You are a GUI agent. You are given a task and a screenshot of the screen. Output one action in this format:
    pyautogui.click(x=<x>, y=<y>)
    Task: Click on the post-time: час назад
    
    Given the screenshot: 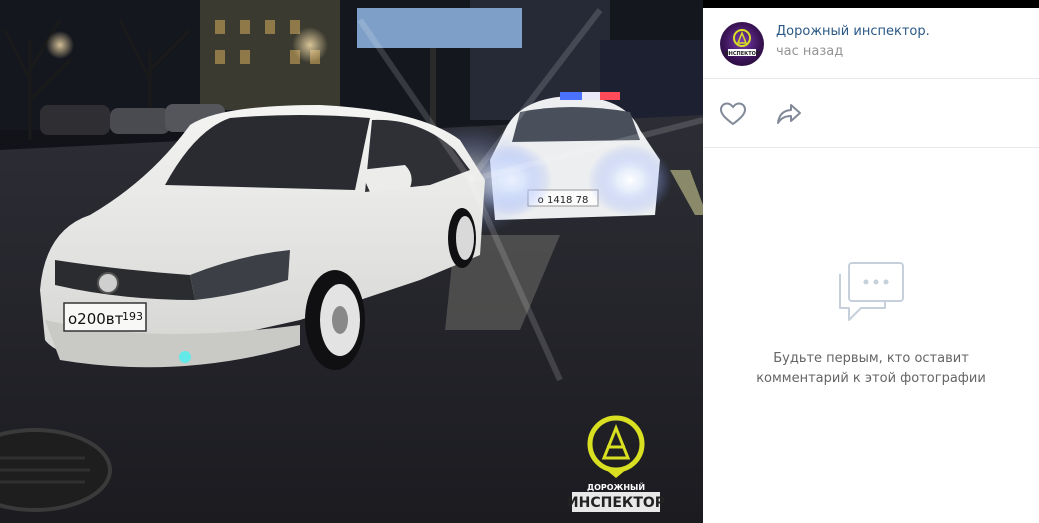 What is the action you would take?
    pyautogui.click(x=809, y=51)
    